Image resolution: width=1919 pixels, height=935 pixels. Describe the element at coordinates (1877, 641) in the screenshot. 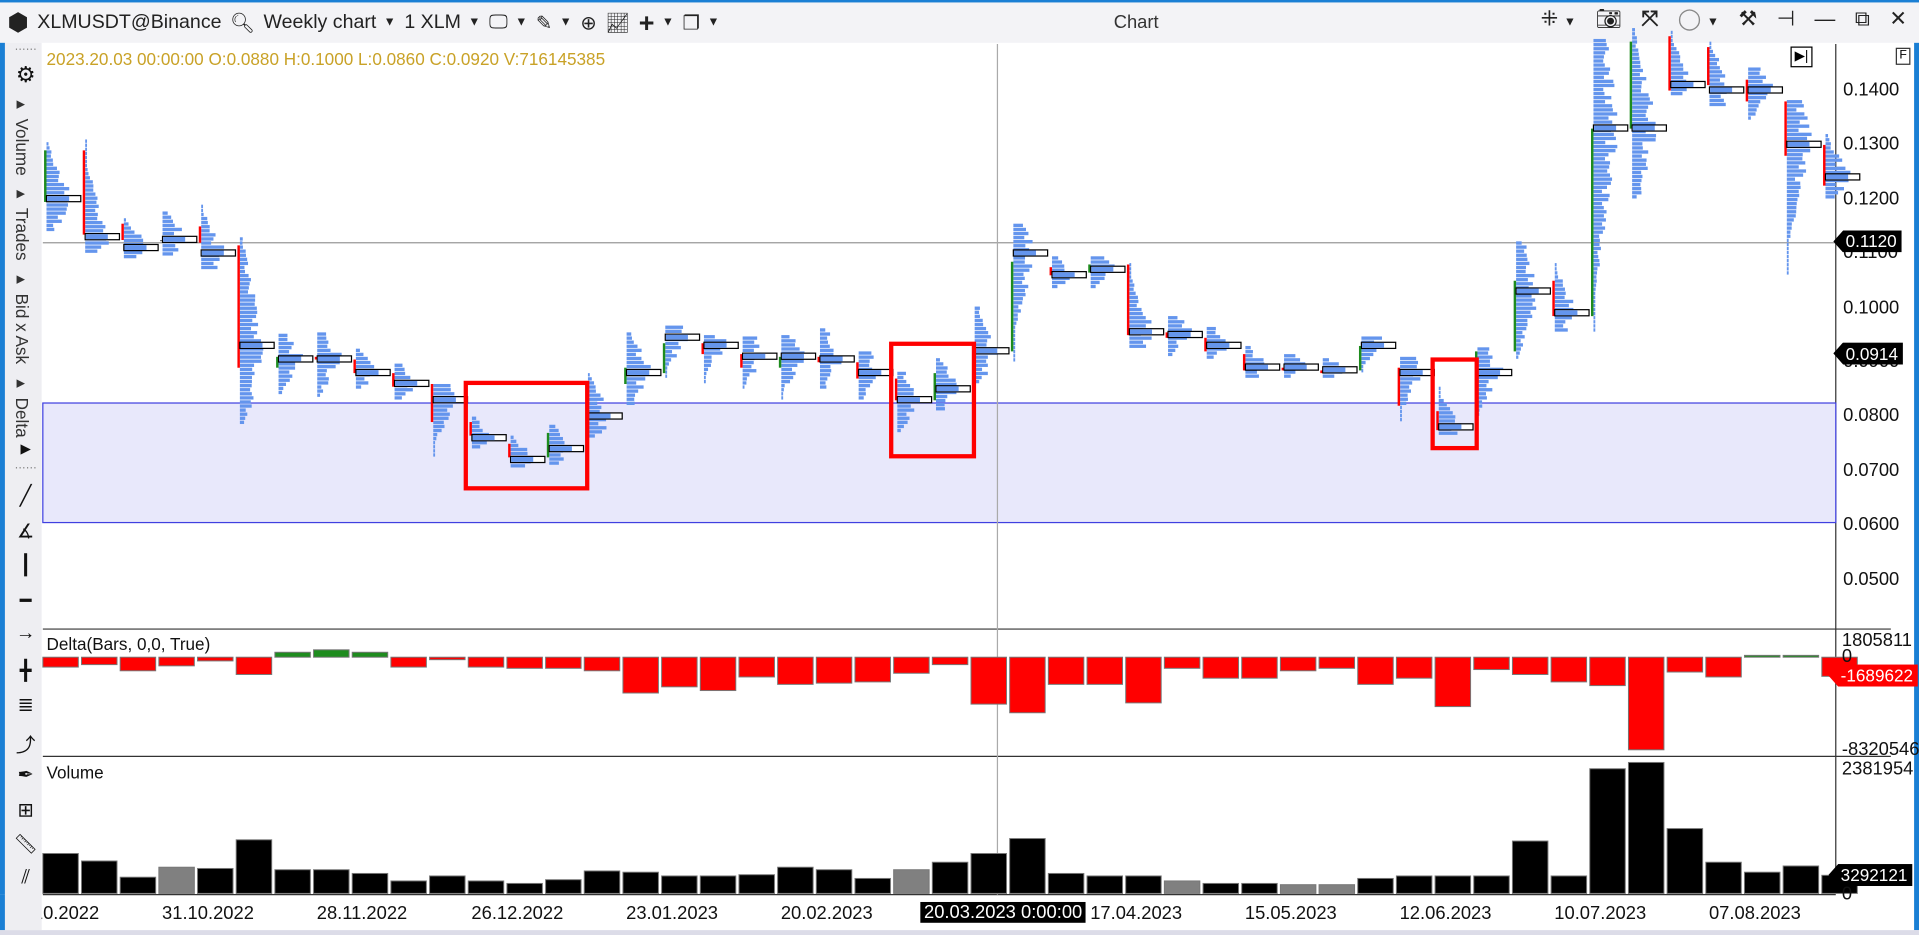

I see `delta-max-label: 1805811` at that location.